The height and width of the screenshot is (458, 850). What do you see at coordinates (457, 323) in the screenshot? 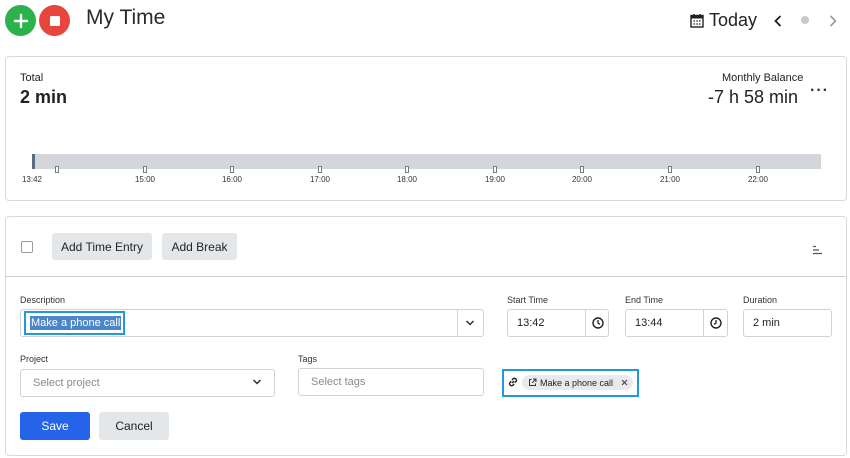
I see `description-dropdown-separator` at bounding box center [457, 323].